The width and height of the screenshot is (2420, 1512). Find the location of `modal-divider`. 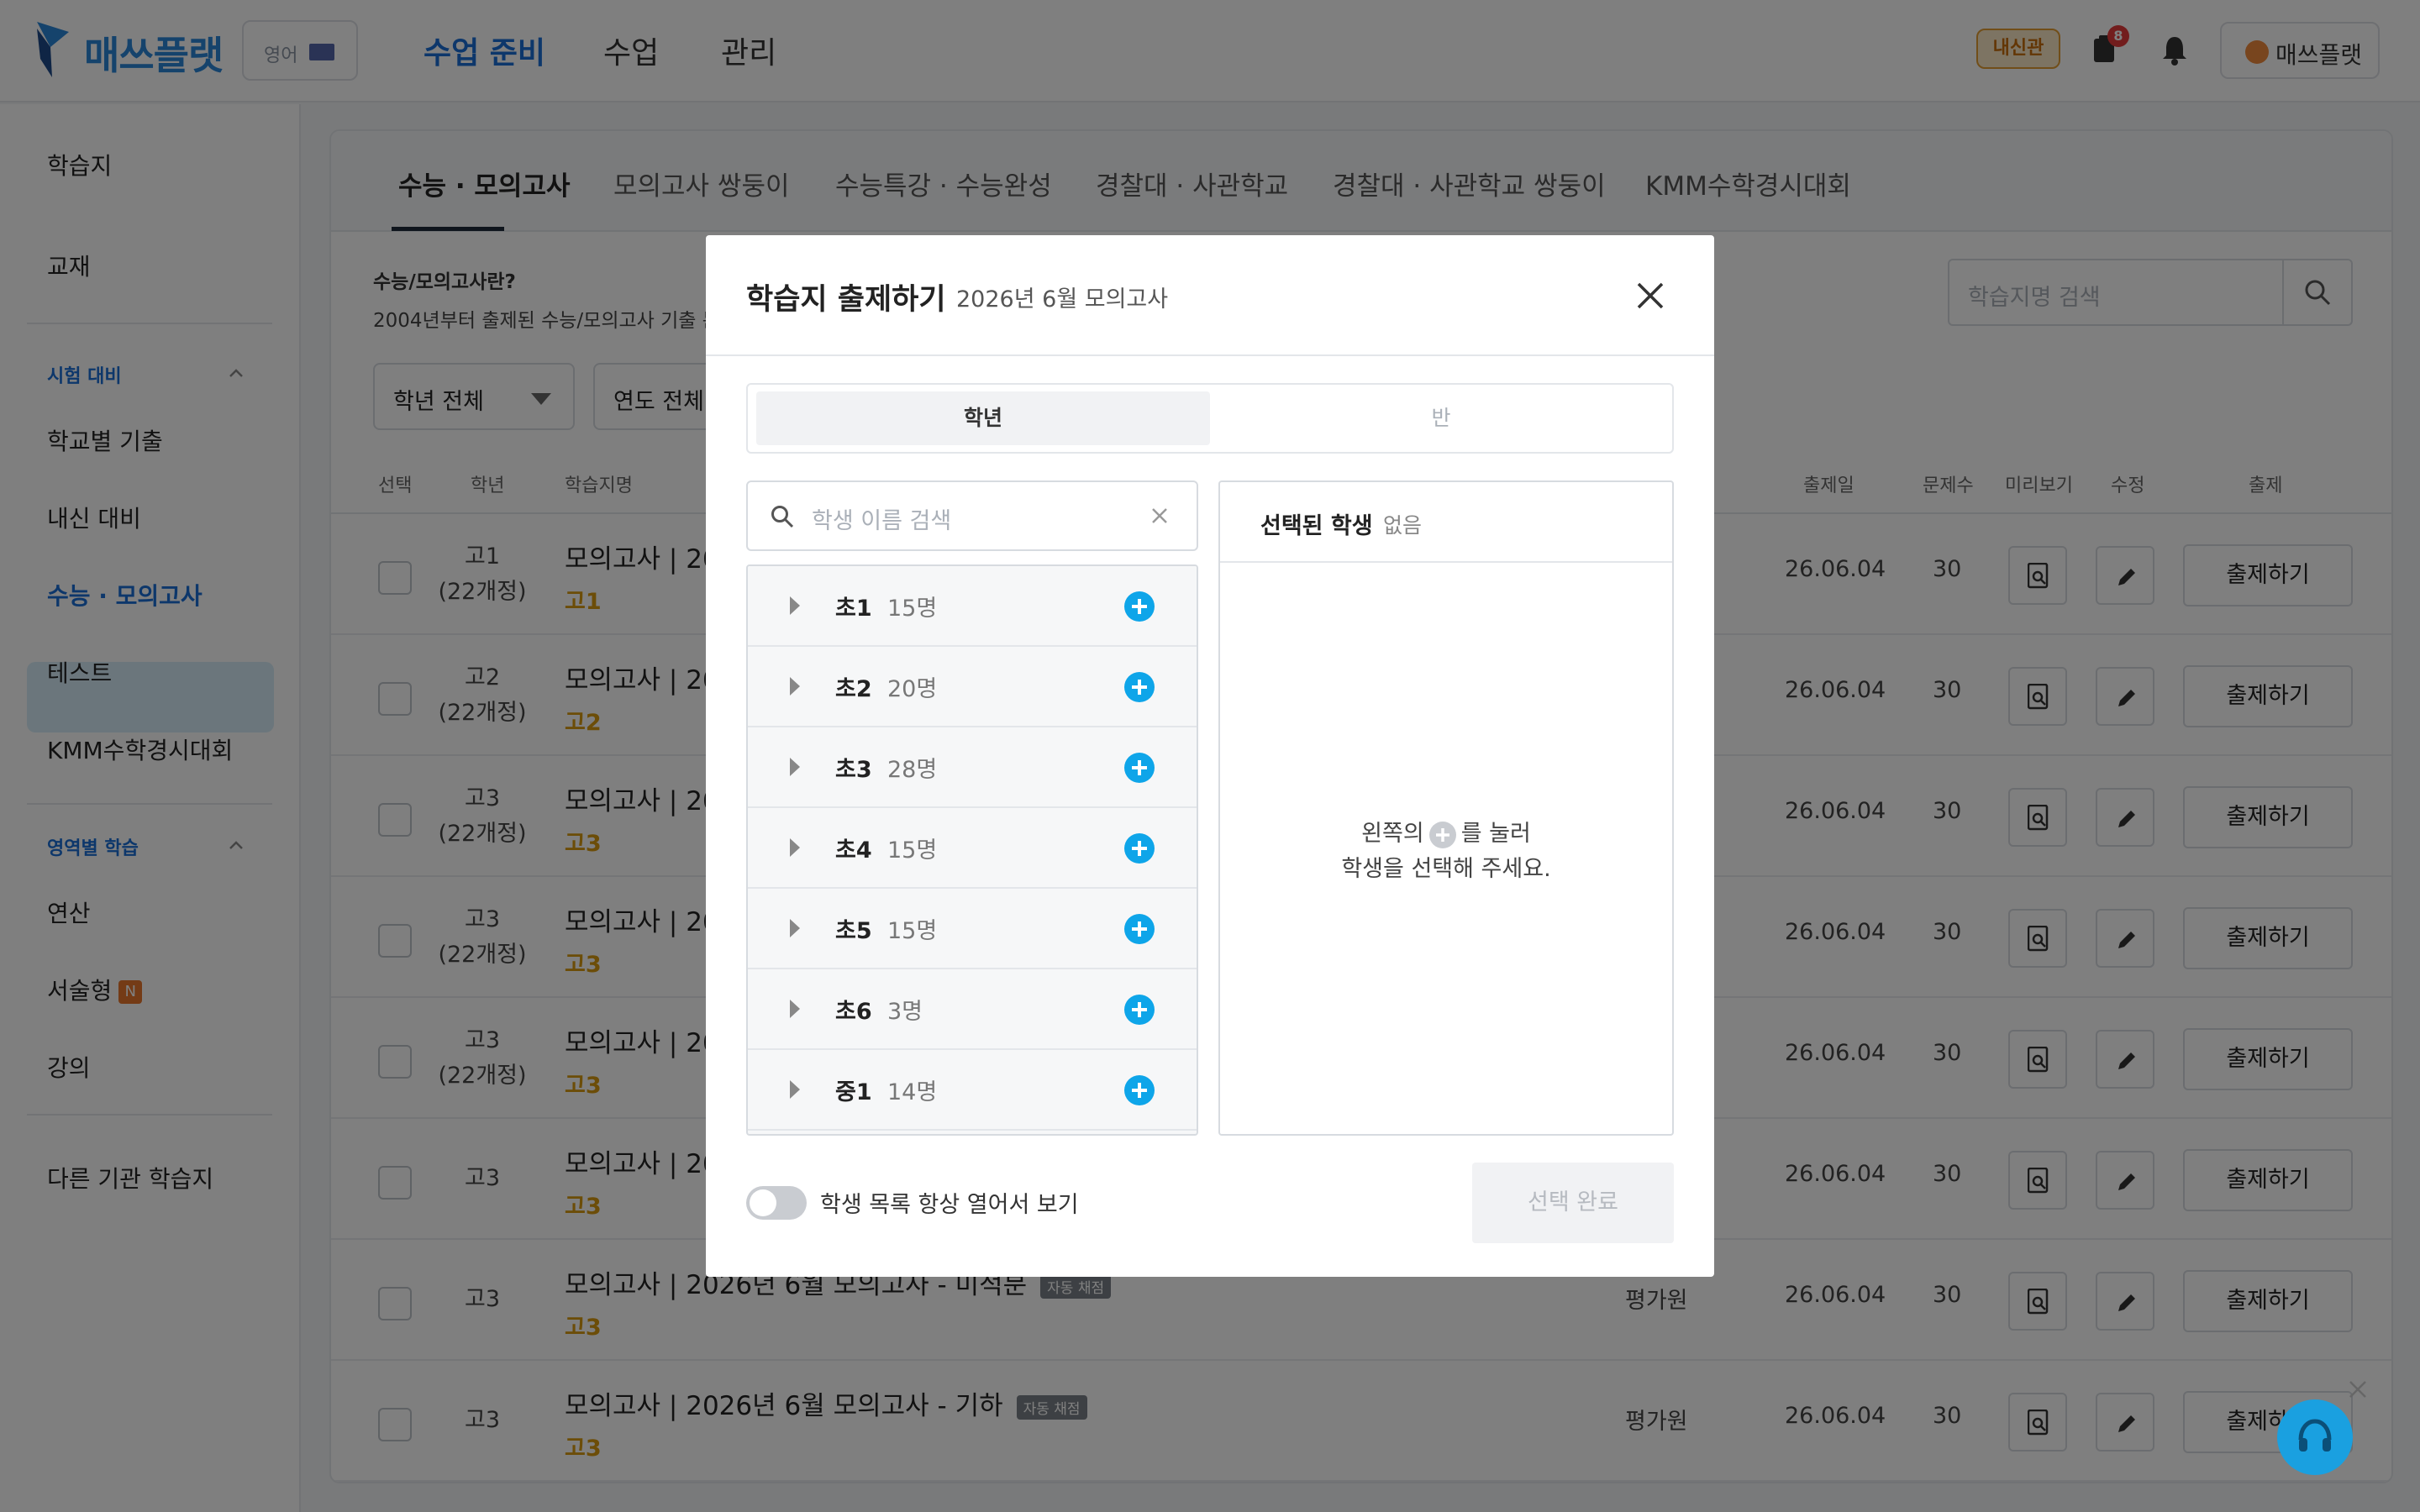

modal-divider is located at coordinates (1210, 355).